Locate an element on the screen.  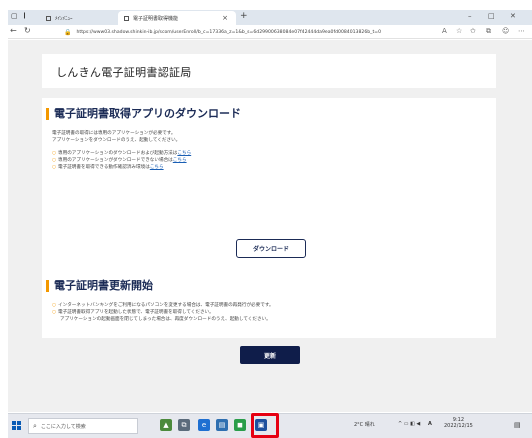
app-icon: ◼ is located at coordinates (240, 425).